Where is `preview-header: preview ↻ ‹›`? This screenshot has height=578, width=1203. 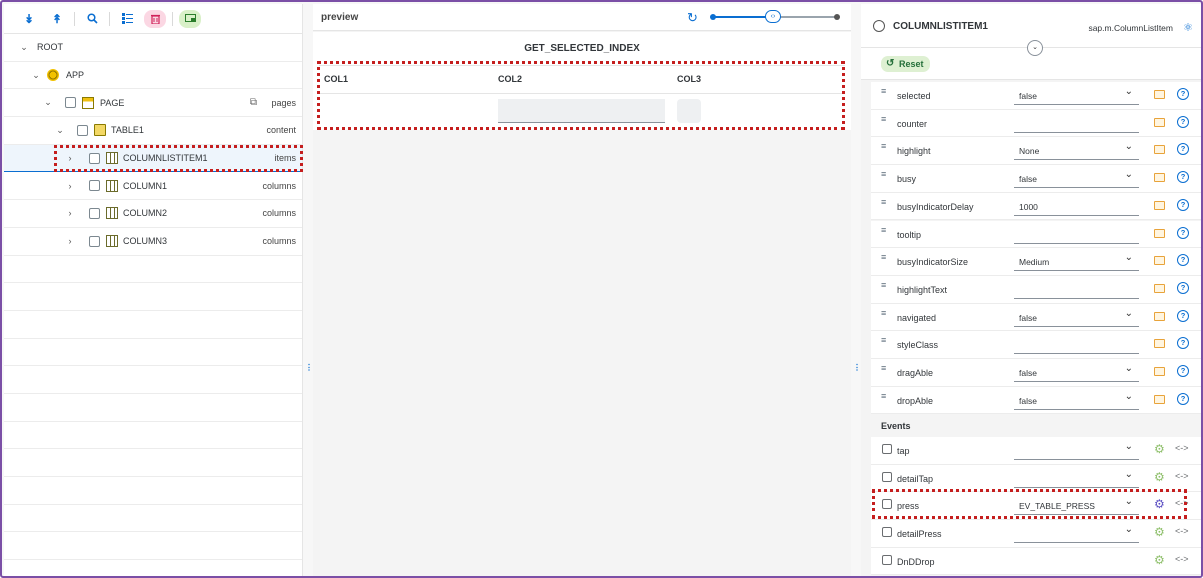
preview-header: preview ↻ ‹› is located at coordinates (582, 17).